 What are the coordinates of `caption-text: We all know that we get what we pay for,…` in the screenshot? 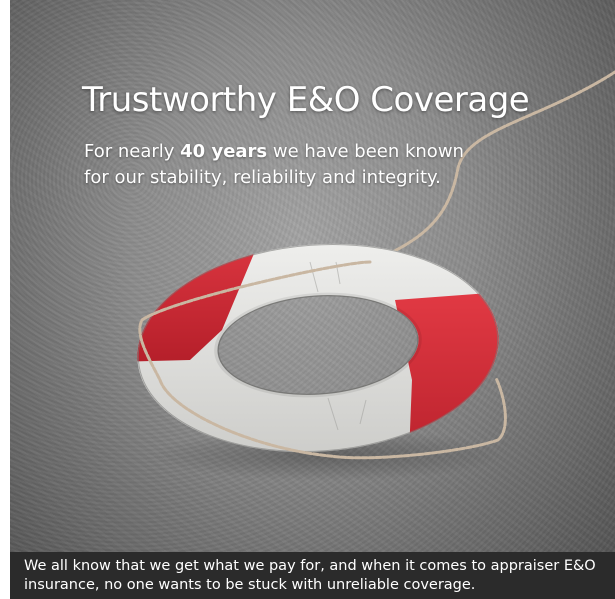 It's located at (310, 575).